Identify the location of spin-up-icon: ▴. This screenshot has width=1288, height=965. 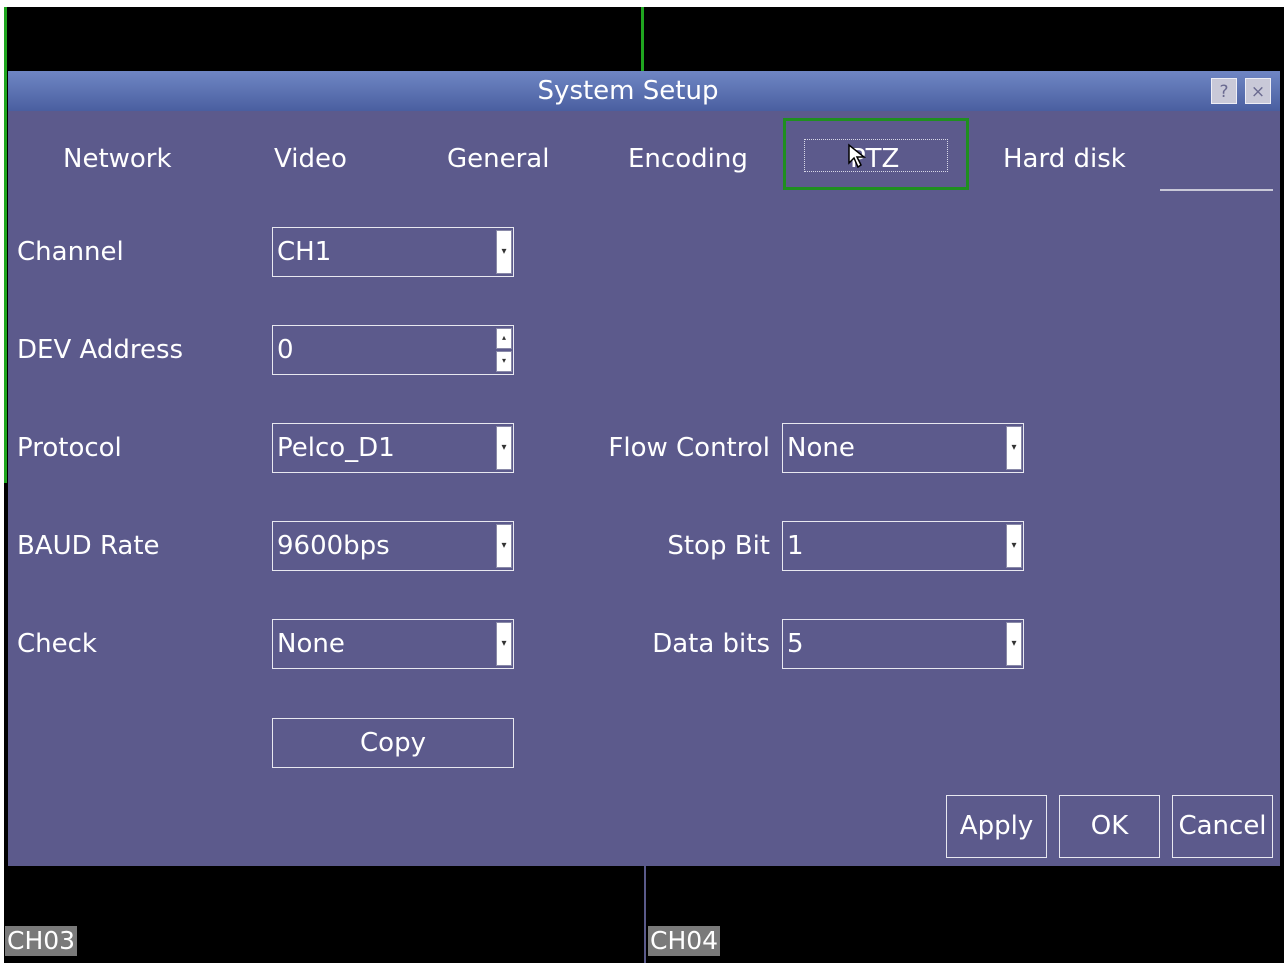
(504, 338).